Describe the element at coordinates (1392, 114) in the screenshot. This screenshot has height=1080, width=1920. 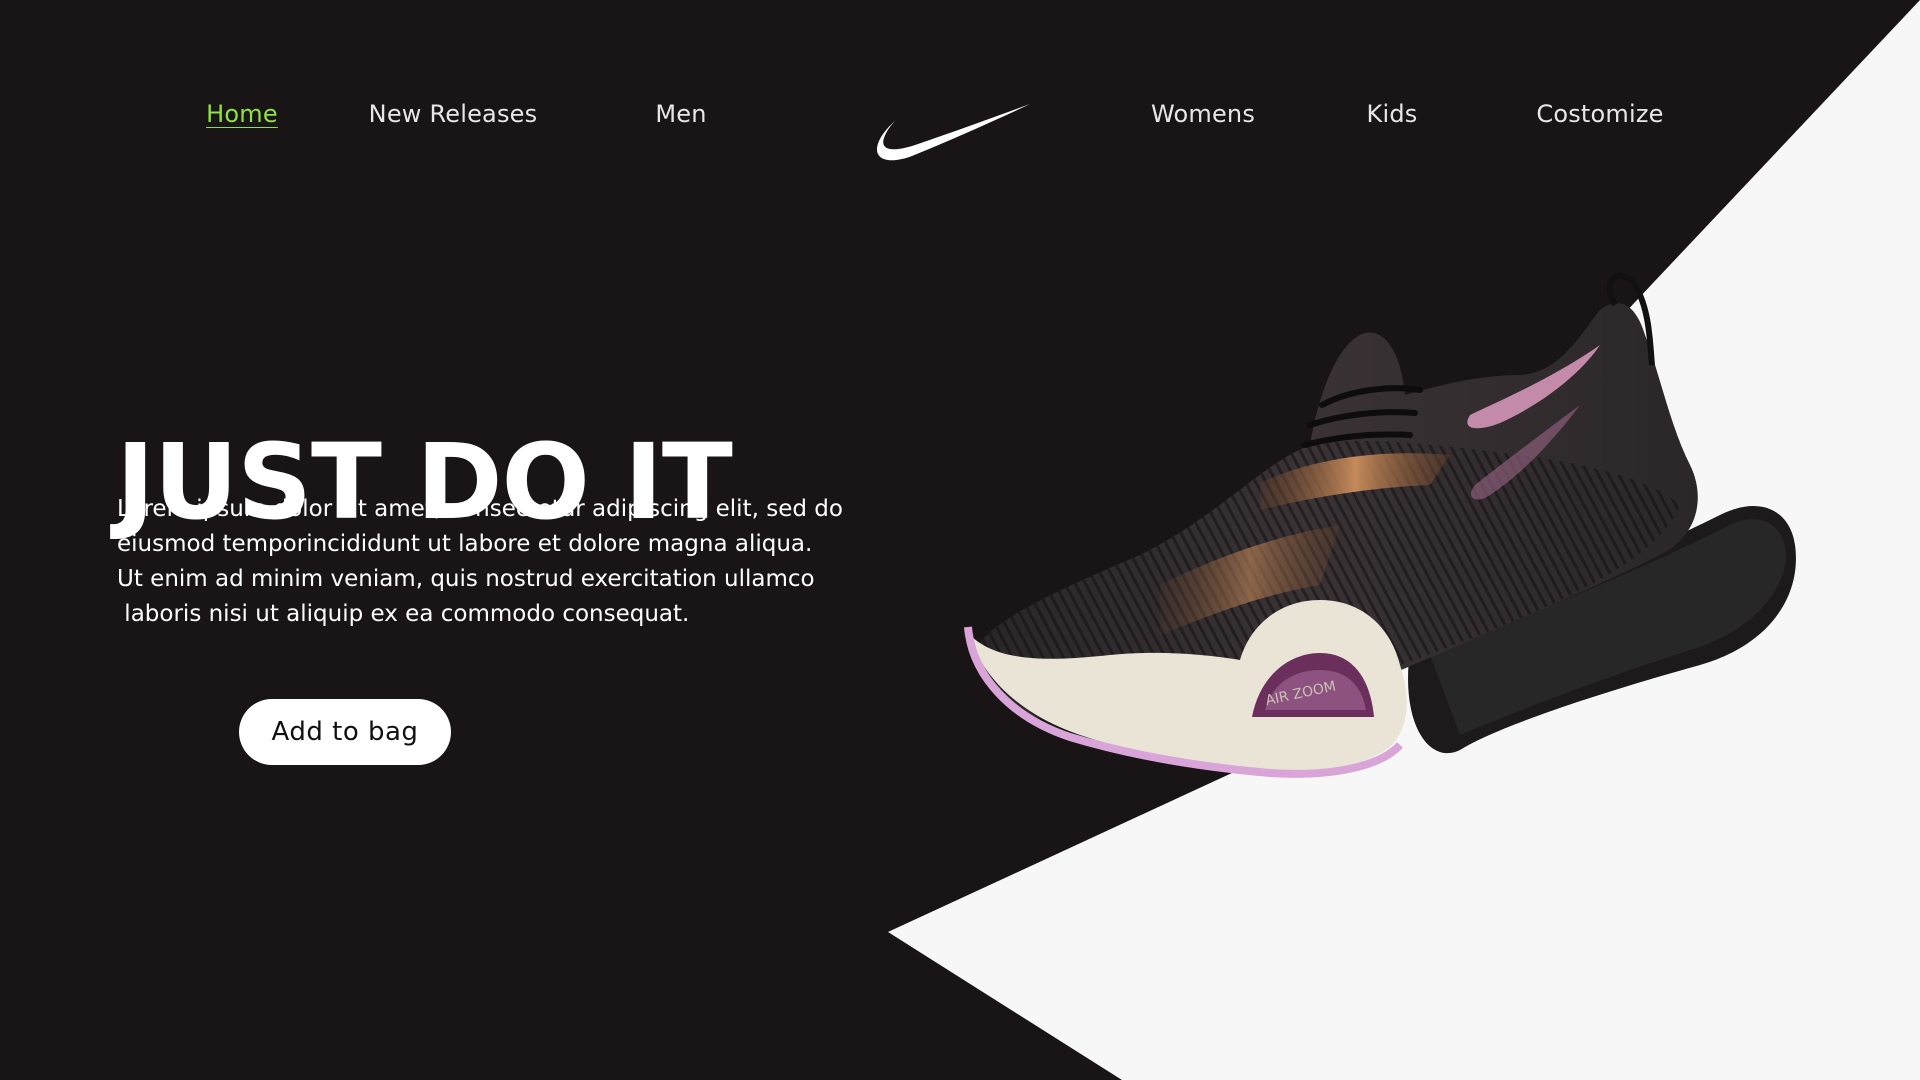
I see `nav-kids: Kids` at that location.